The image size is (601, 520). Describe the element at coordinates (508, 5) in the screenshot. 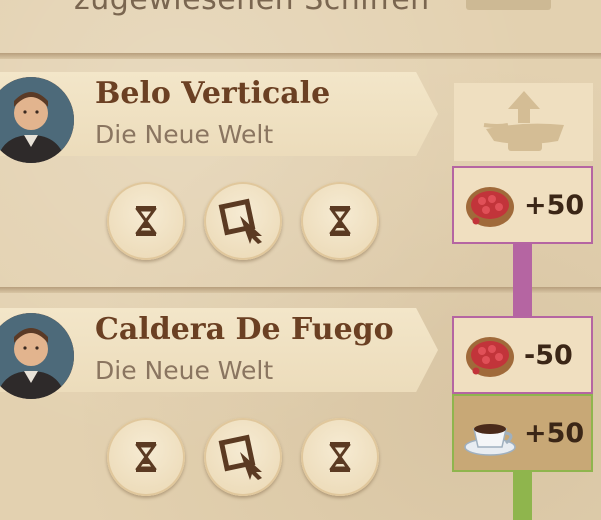

I see `header-box` at that location.